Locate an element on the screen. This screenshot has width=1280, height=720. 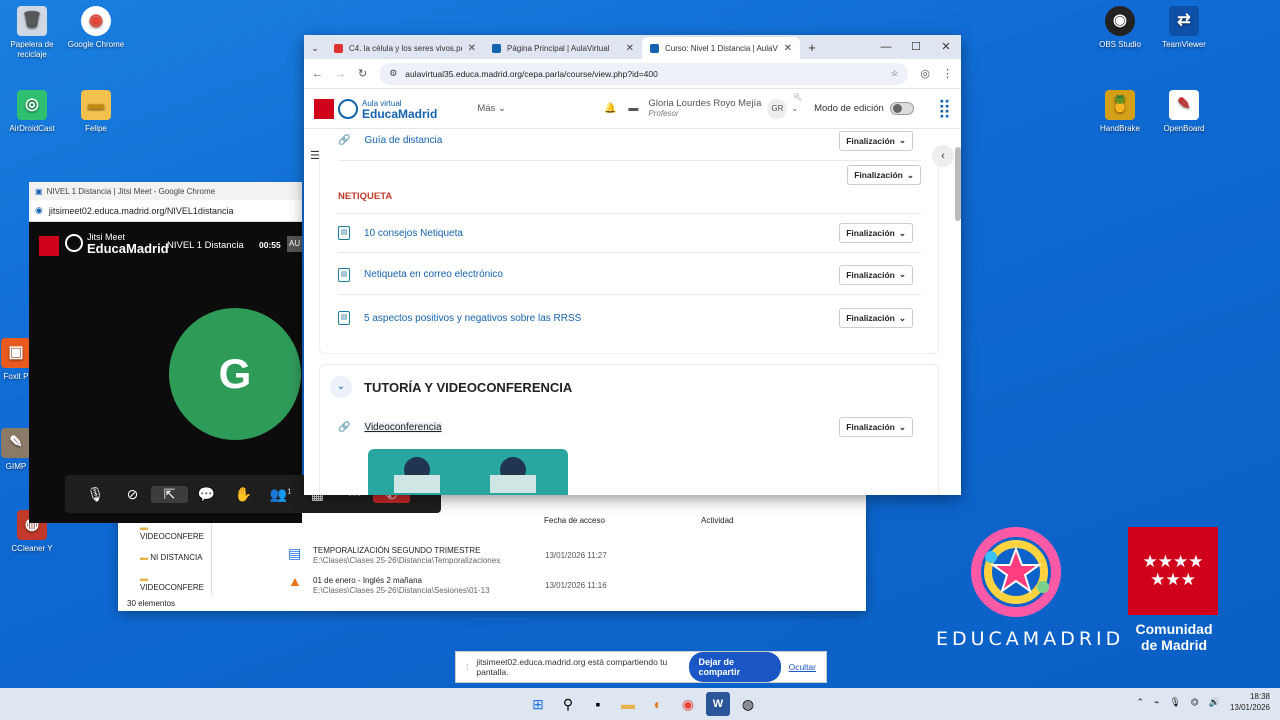
firefox-icon: ◐ is located at coordinates (658, 704).